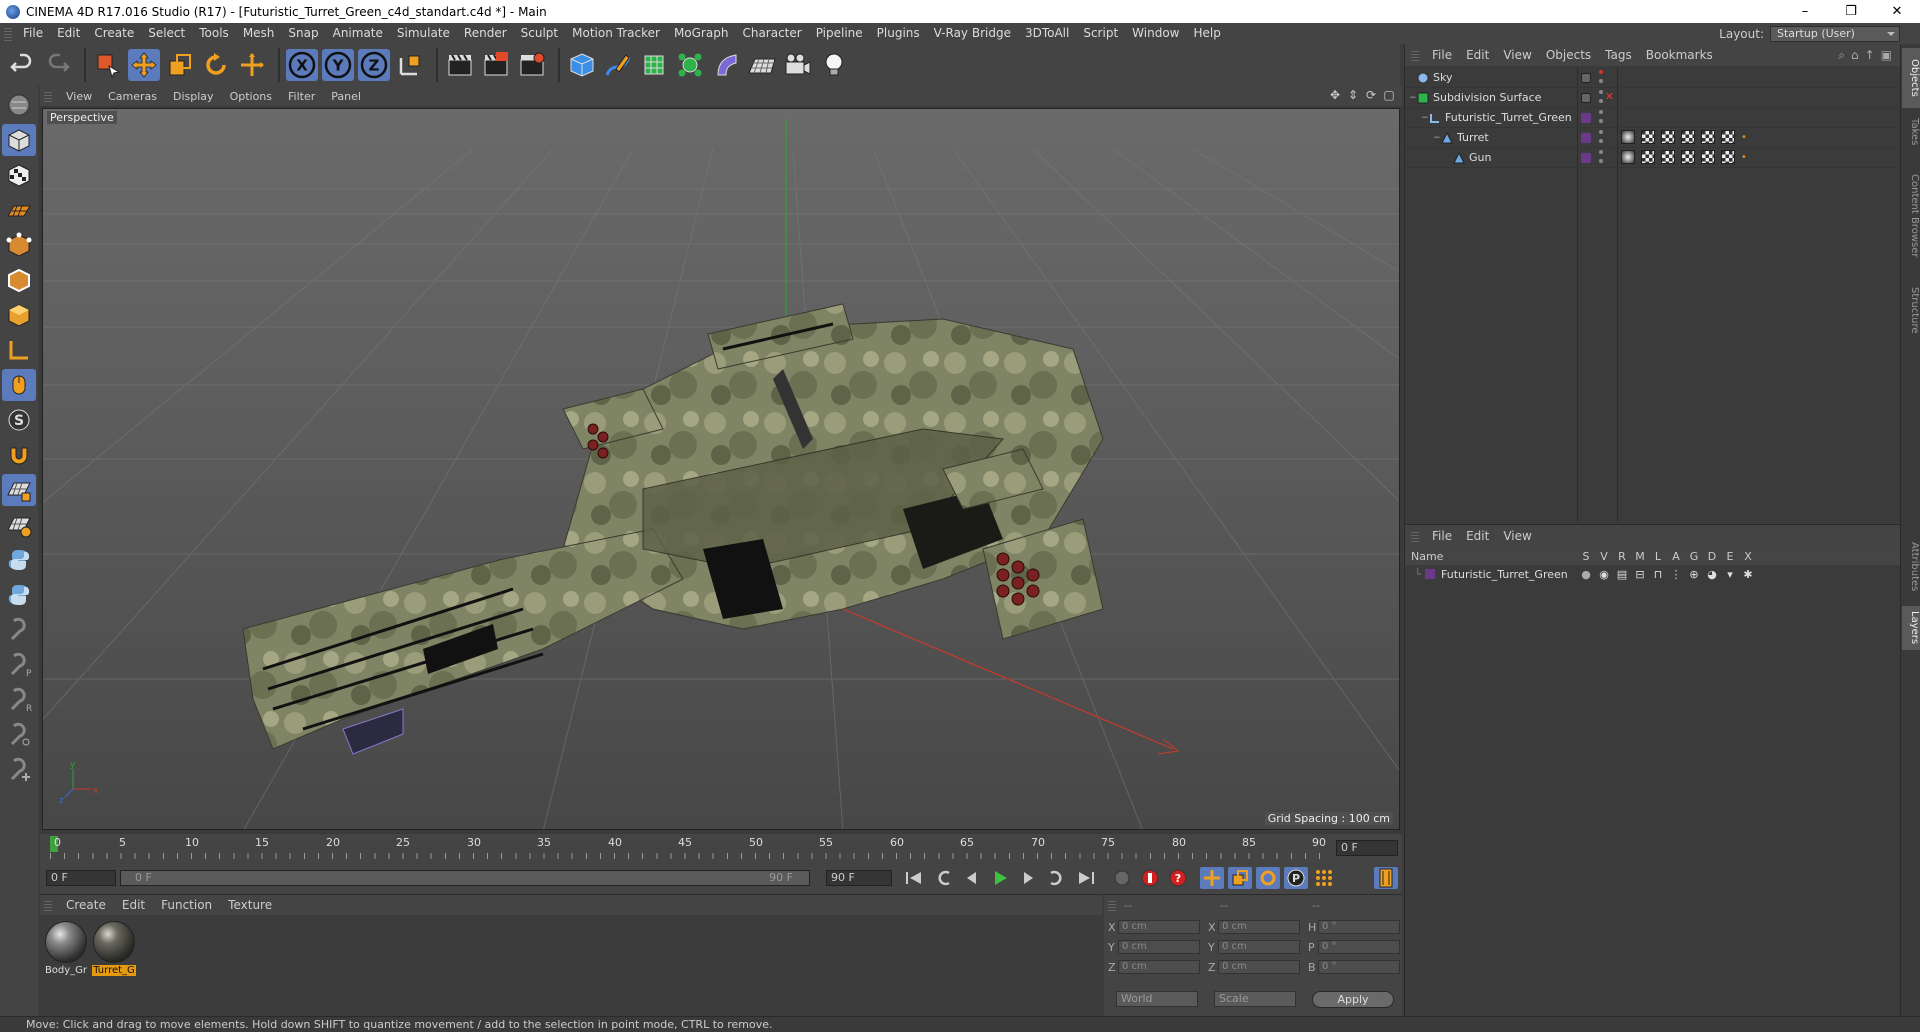 This screenshot has width=1920, height=1032. What do you see at coordinates (1430, 574) in the screenshot?
I see `layer-color-swatch` at bounding box center [1430, 574].